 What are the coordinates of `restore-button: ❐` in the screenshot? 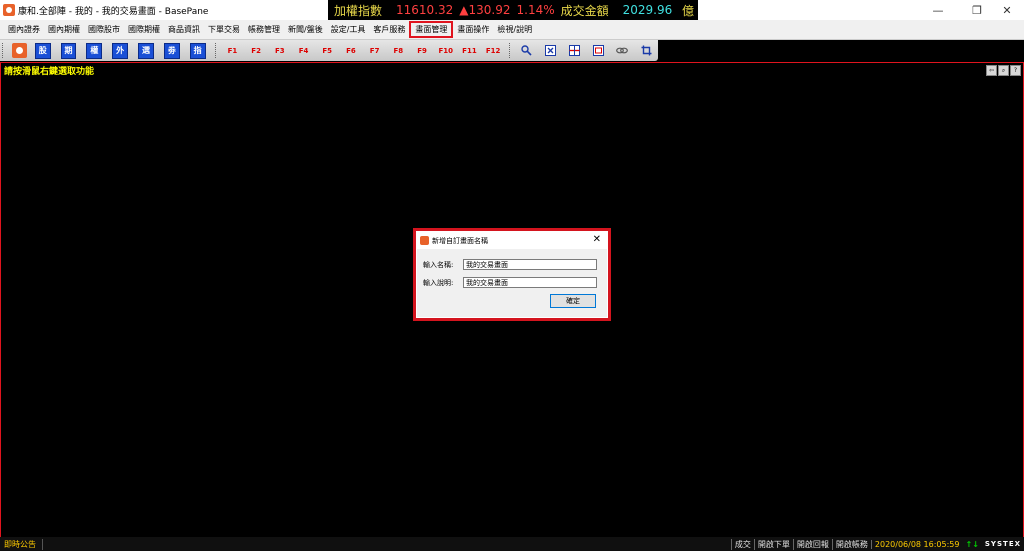 It's located at (977, 10).